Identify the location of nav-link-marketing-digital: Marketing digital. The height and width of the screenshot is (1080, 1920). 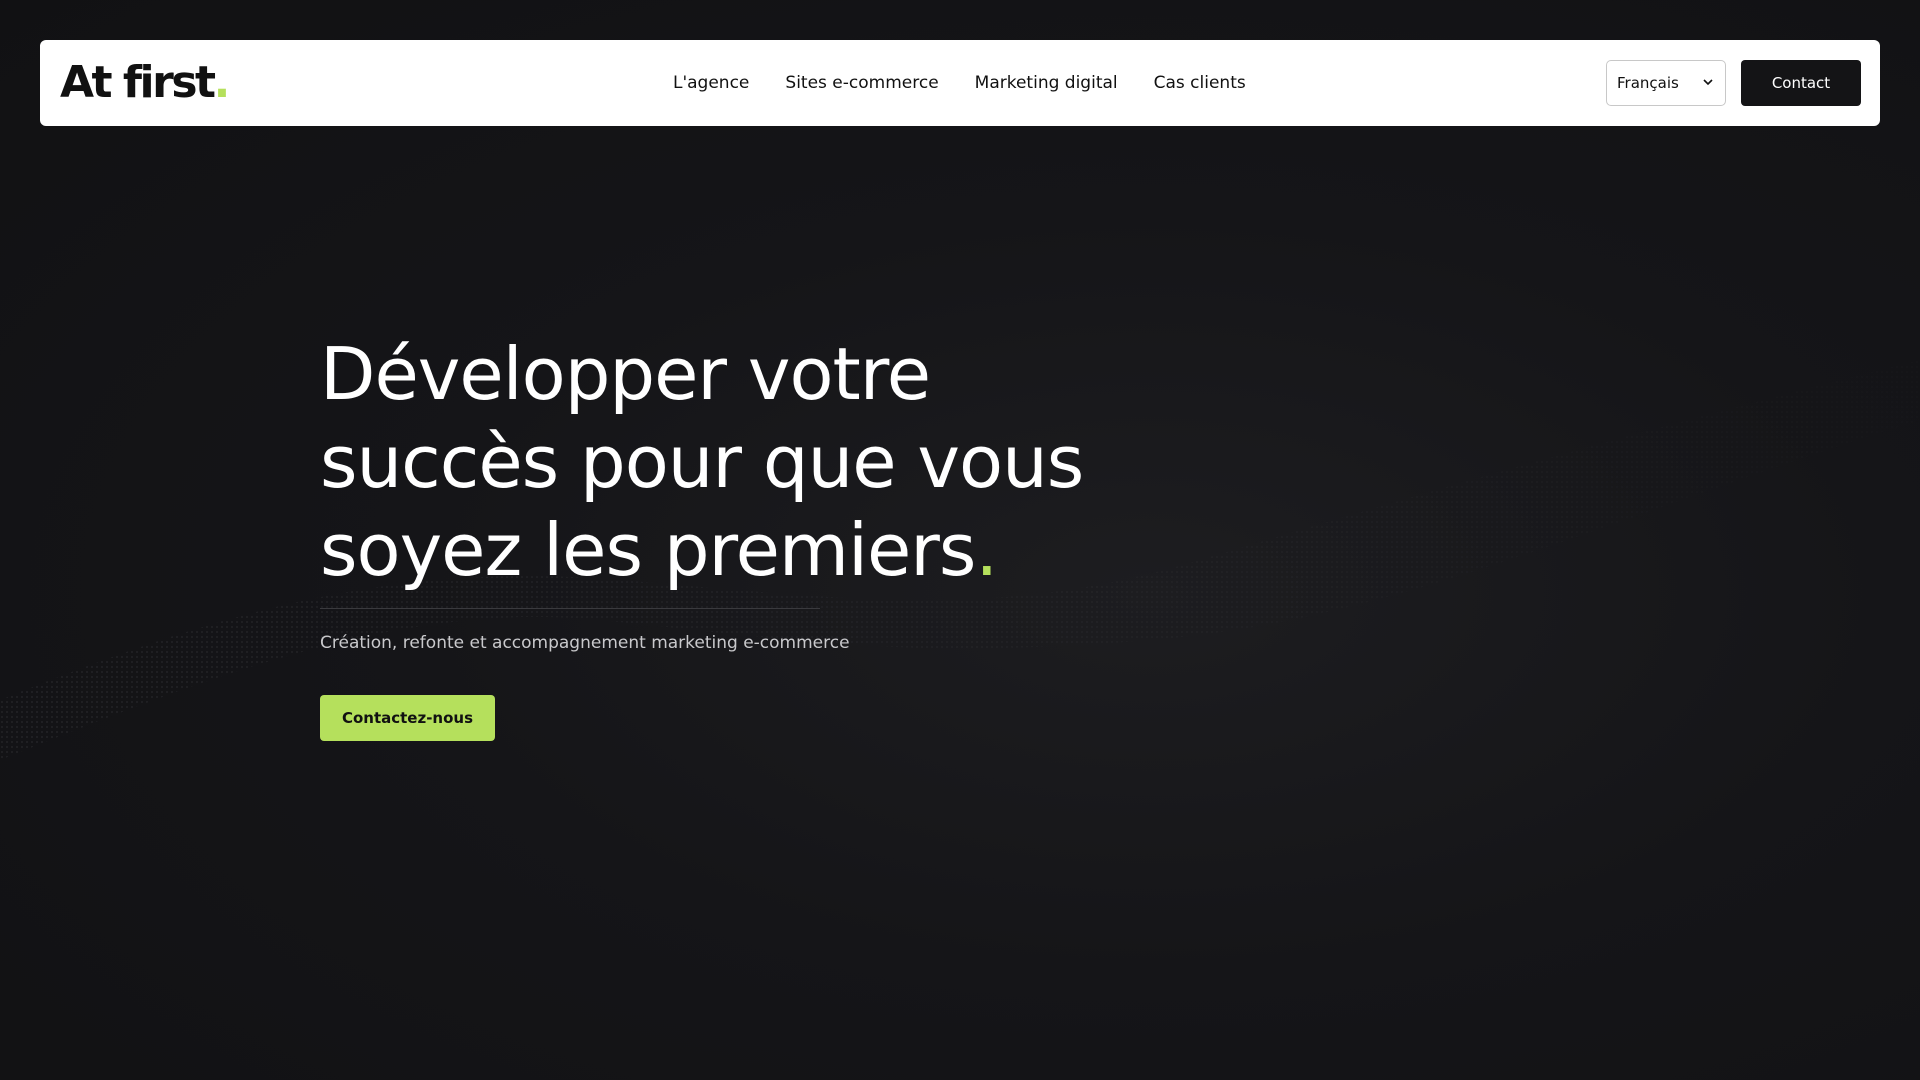
(1046, 83).